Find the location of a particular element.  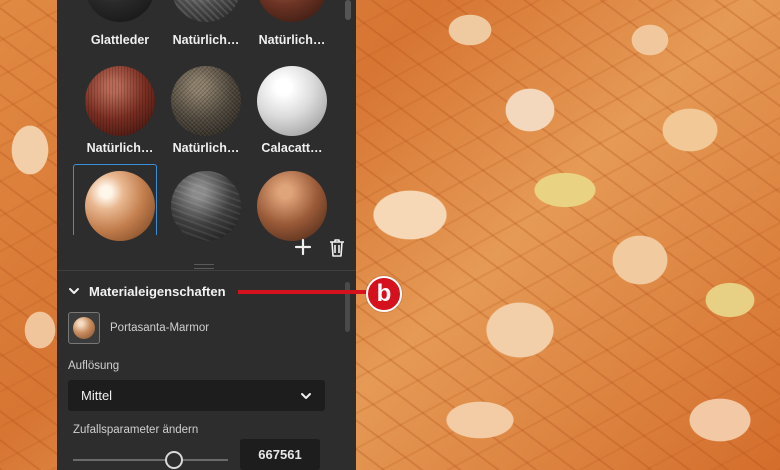

random-slider-knob is located at coordinates (174, 460).